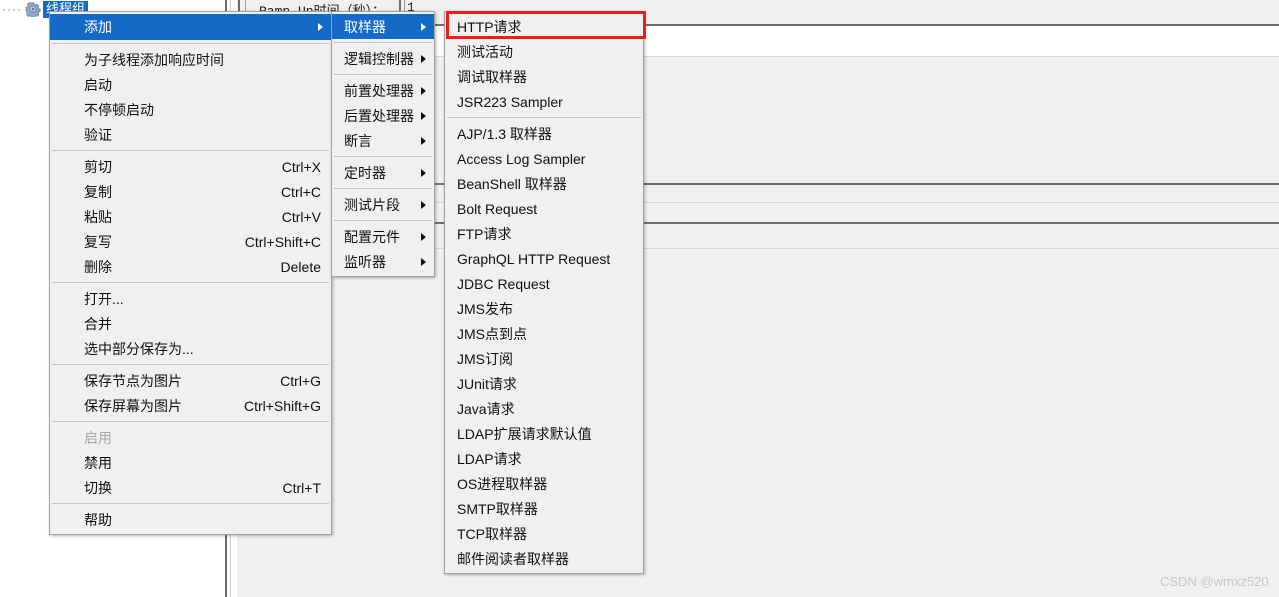 This screenshot has height=597, width=1279. I want to click on sampler-item-label: JMS点到点, so click(492, 333).